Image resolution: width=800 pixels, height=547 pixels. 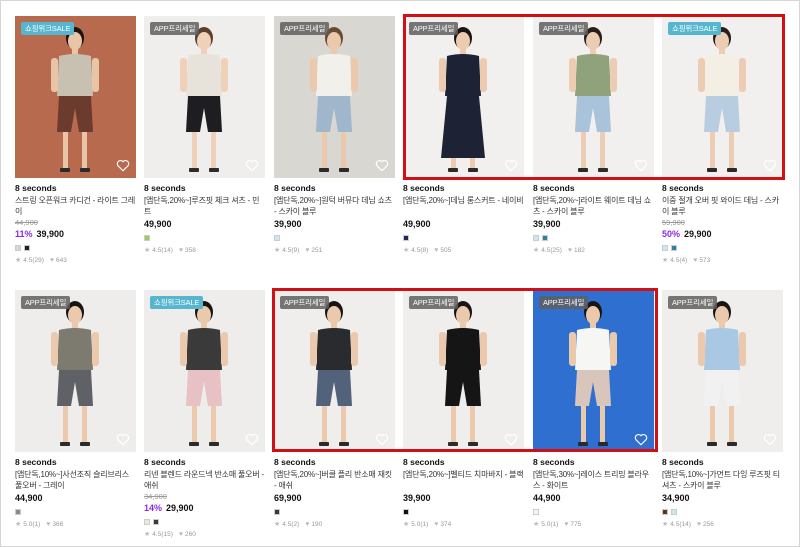 What do you see at coordinates (204, 480) in the screenshot?
I see `product-name: 리넨 블렌드 라운드넥 반소매 풀오버 - 애쉬` at bounding box center [204, 480].